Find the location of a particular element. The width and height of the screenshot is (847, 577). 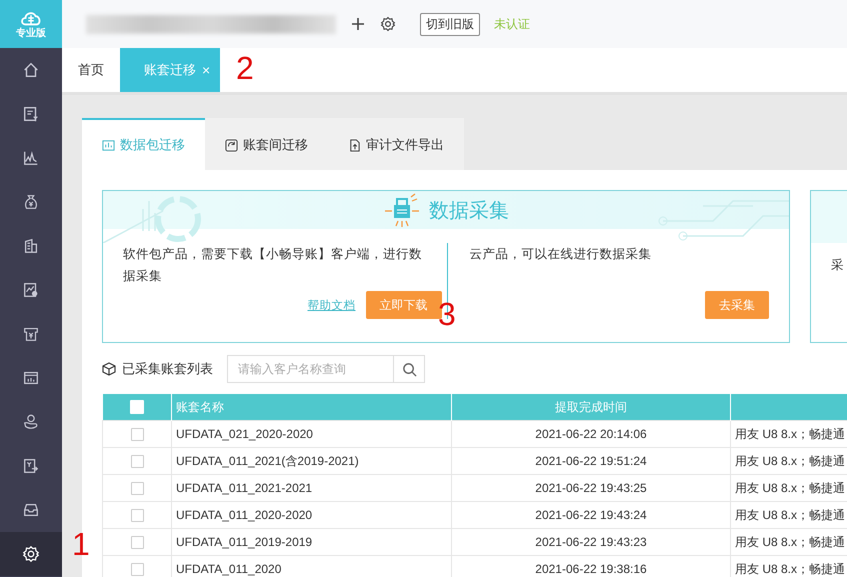

search-button is located at coordinates (409, 369).